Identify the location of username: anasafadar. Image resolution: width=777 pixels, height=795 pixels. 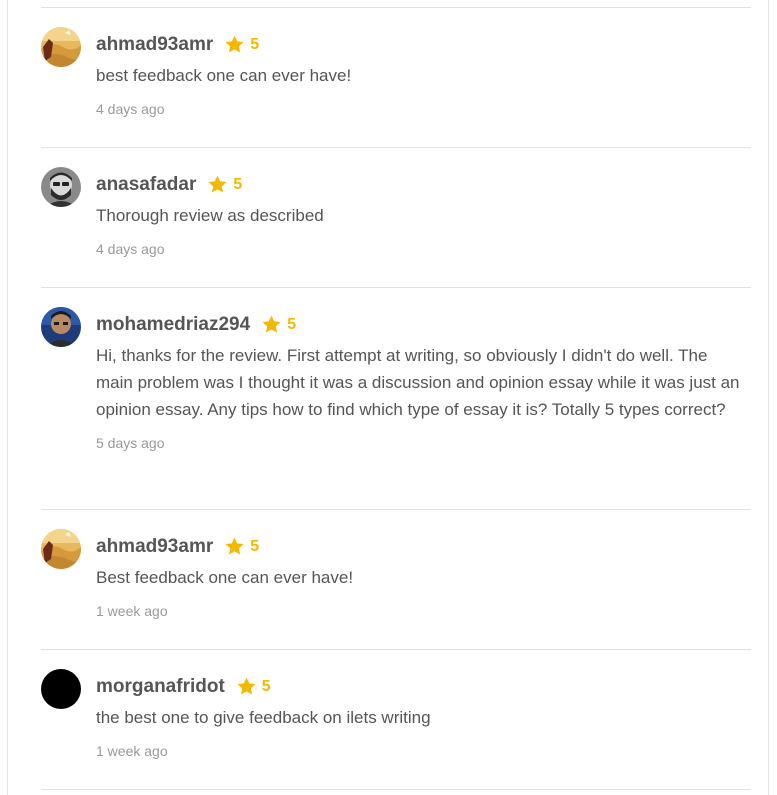
(146, 184).